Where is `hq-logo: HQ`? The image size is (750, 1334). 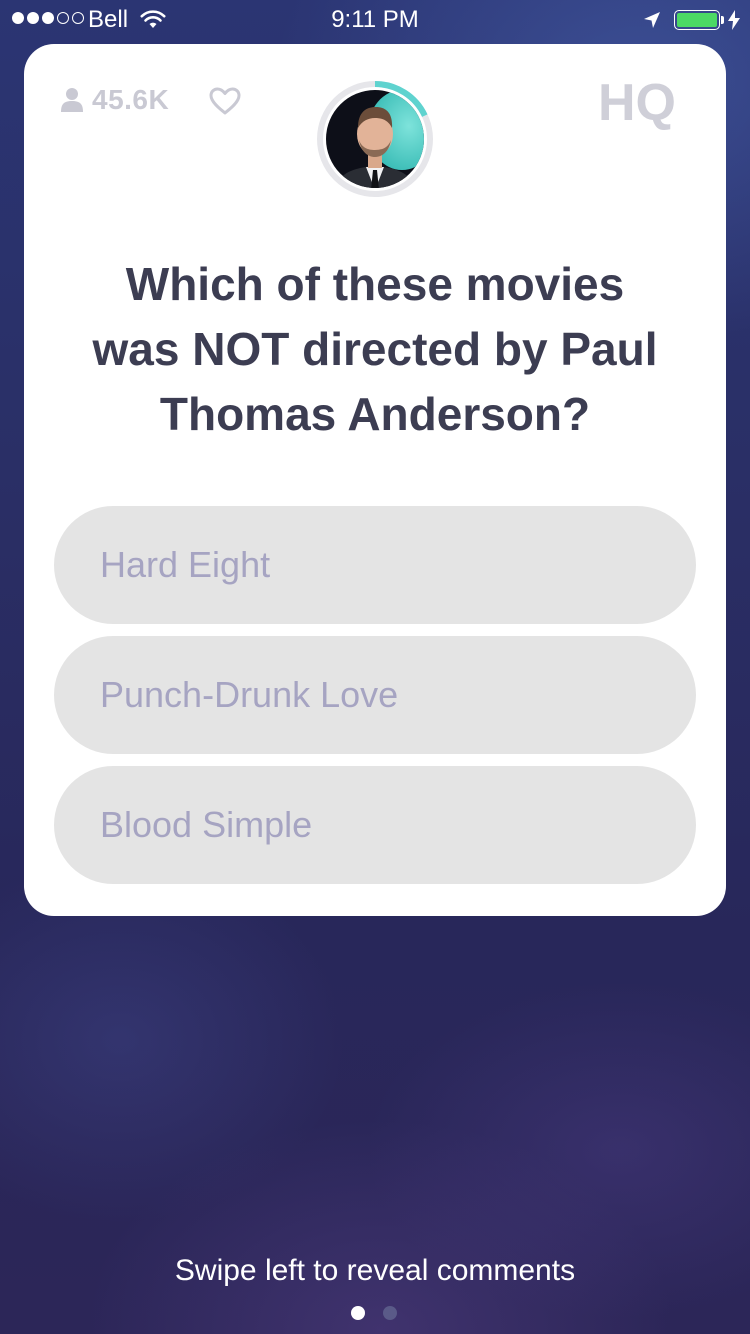
hq-logo: HQ is located at coordinates (637, 103).